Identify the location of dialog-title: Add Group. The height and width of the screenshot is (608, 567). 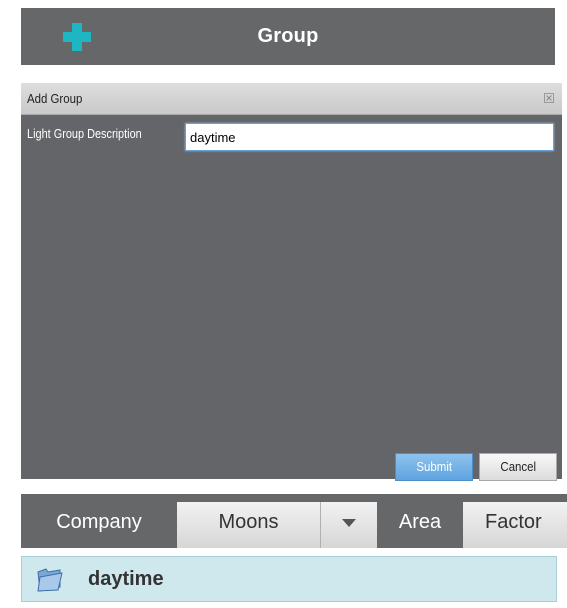
(55, 98).